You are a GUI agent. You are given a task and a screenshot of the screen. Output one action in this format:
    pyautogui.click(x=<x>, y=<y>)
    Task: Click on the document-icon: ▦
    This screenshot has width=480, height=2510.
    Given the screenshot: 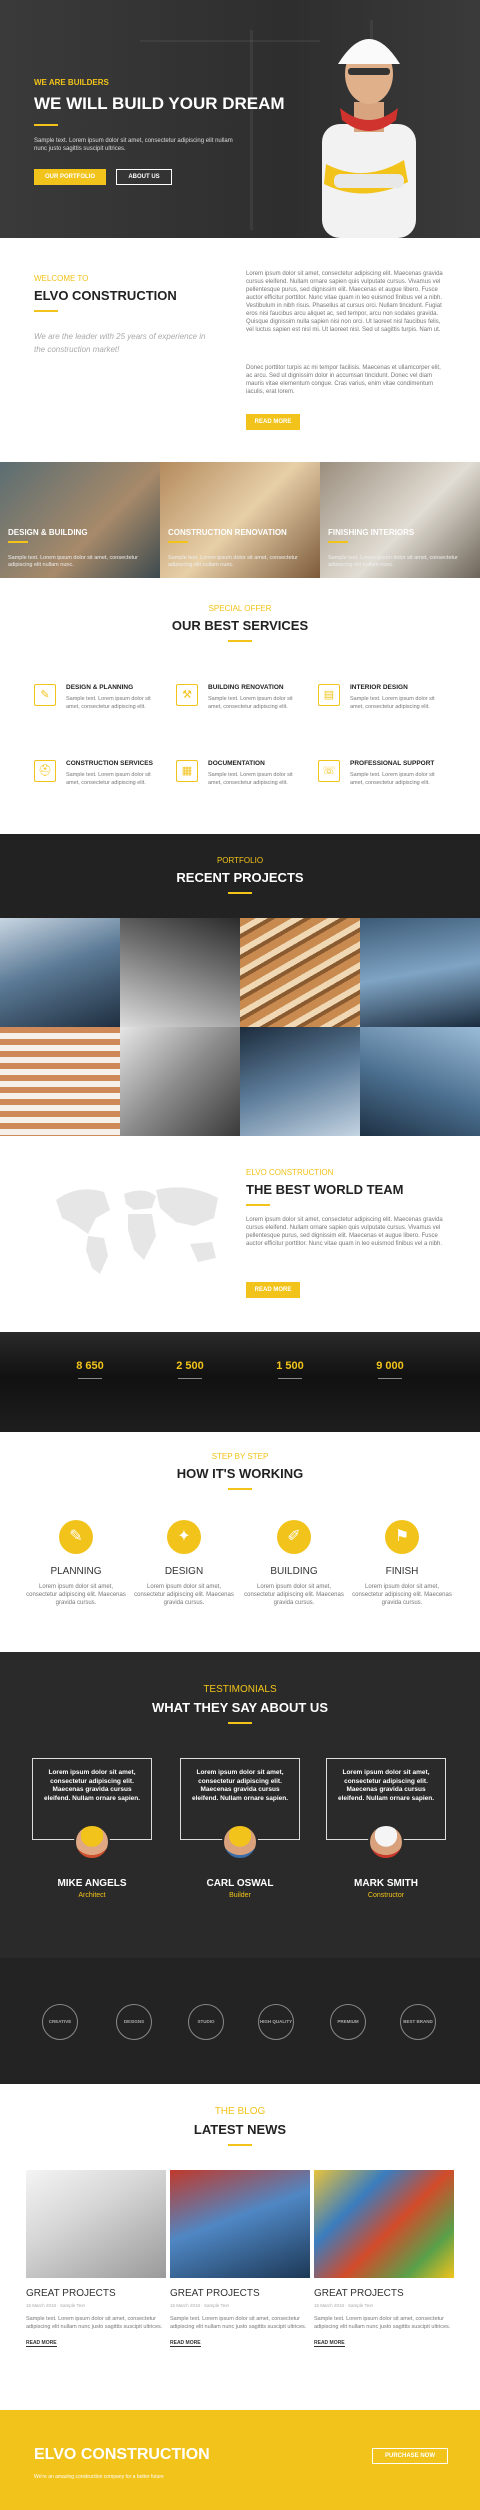 What is the action you would take?
    pyautogui.click(x=187, y=771)
    